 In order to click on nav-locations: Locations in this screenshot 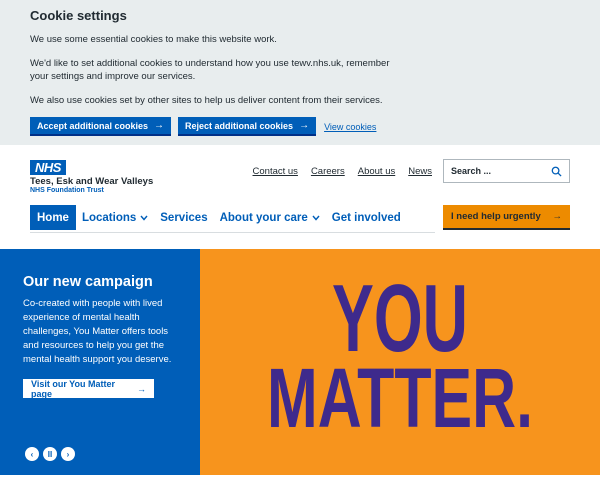, I will do `click(115, 217)`.